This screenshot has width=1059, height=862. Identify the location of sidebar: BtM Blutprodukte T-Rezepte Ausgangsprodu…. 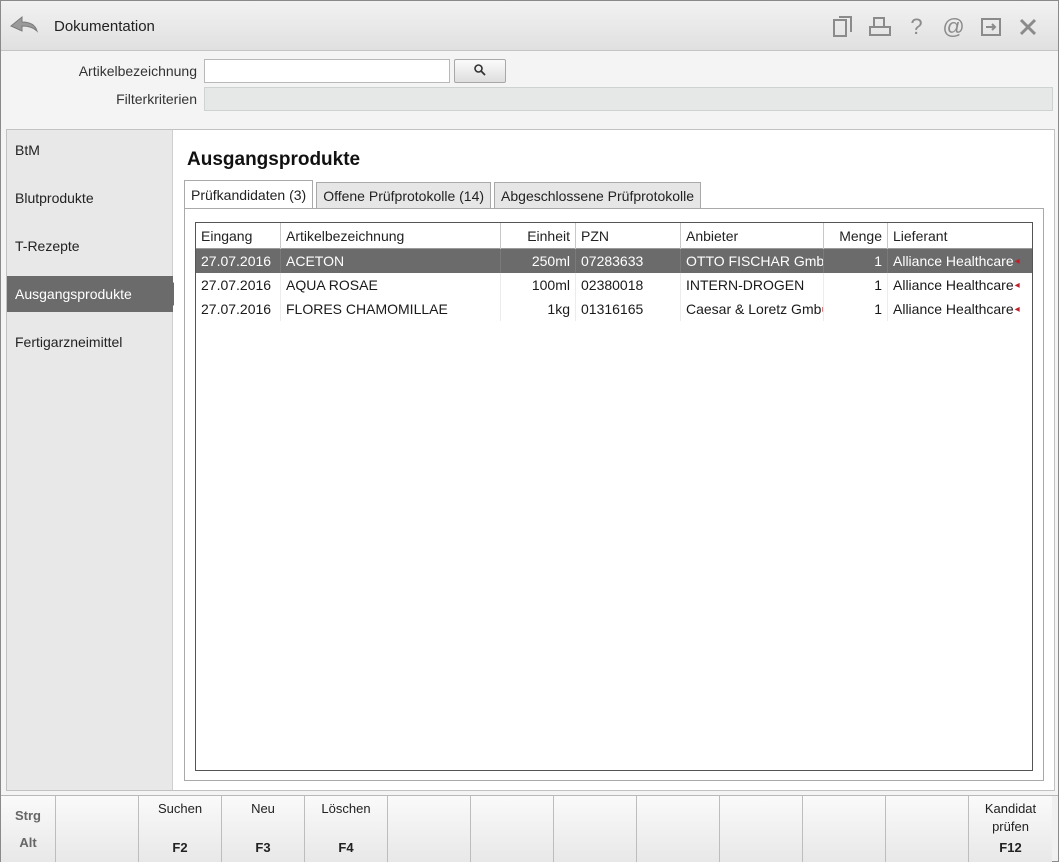
(95, 460).